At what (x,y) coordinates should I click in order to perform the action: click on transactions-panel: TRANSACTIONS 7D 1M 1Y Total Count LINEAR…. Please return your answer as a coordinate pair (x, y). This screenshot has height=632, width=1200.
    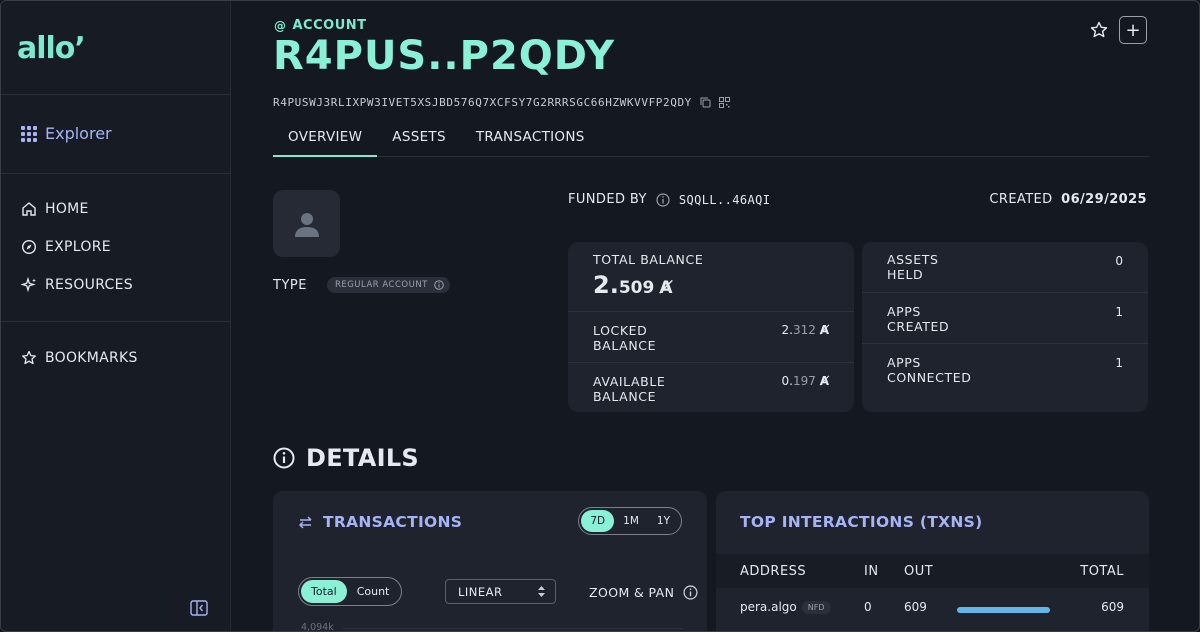
    Looking at the image, I should click on (490, 561).